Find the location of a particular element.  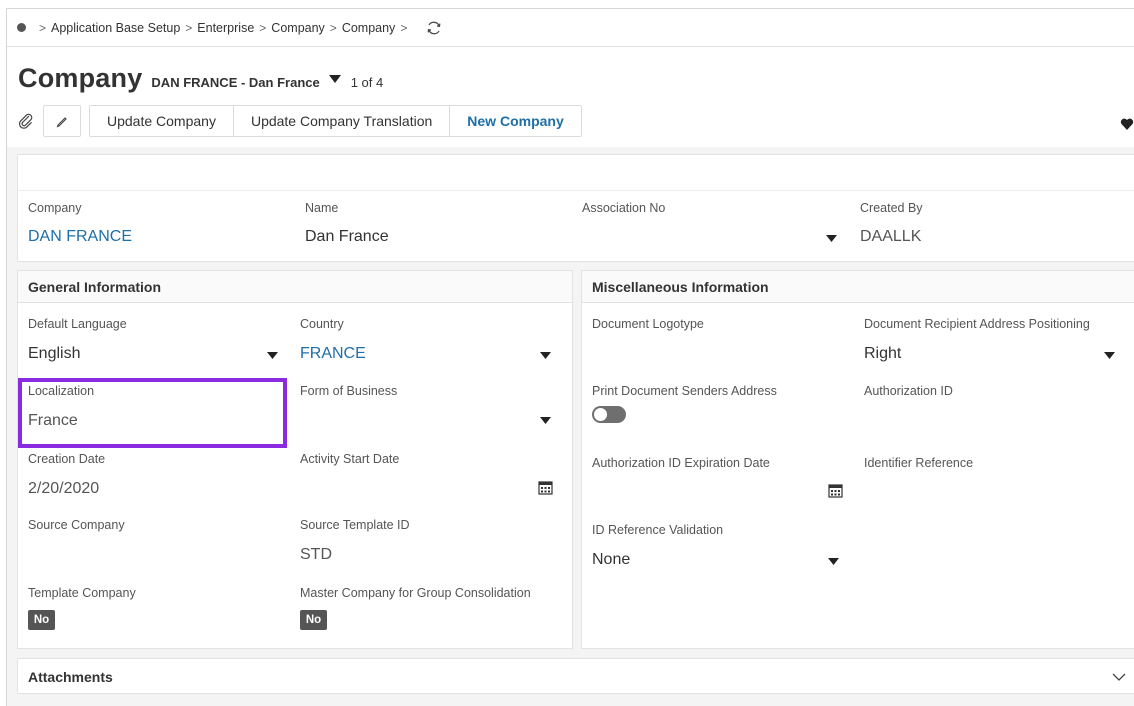

company-label: Company is located at coordinates (55, 208).